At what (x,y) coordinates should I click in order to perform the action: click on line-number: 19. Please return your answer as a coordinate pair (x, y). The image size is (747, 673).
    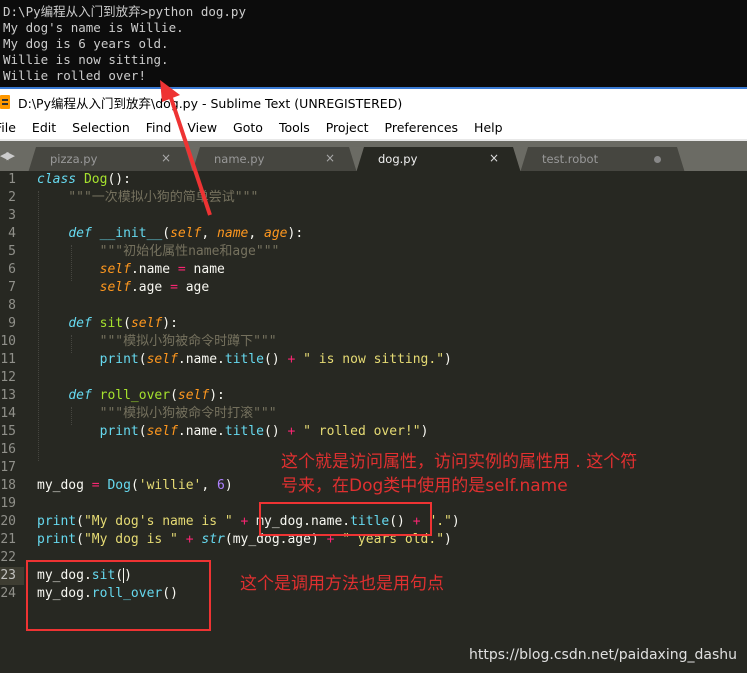
    Looking at the image, I should click on (8, 503).